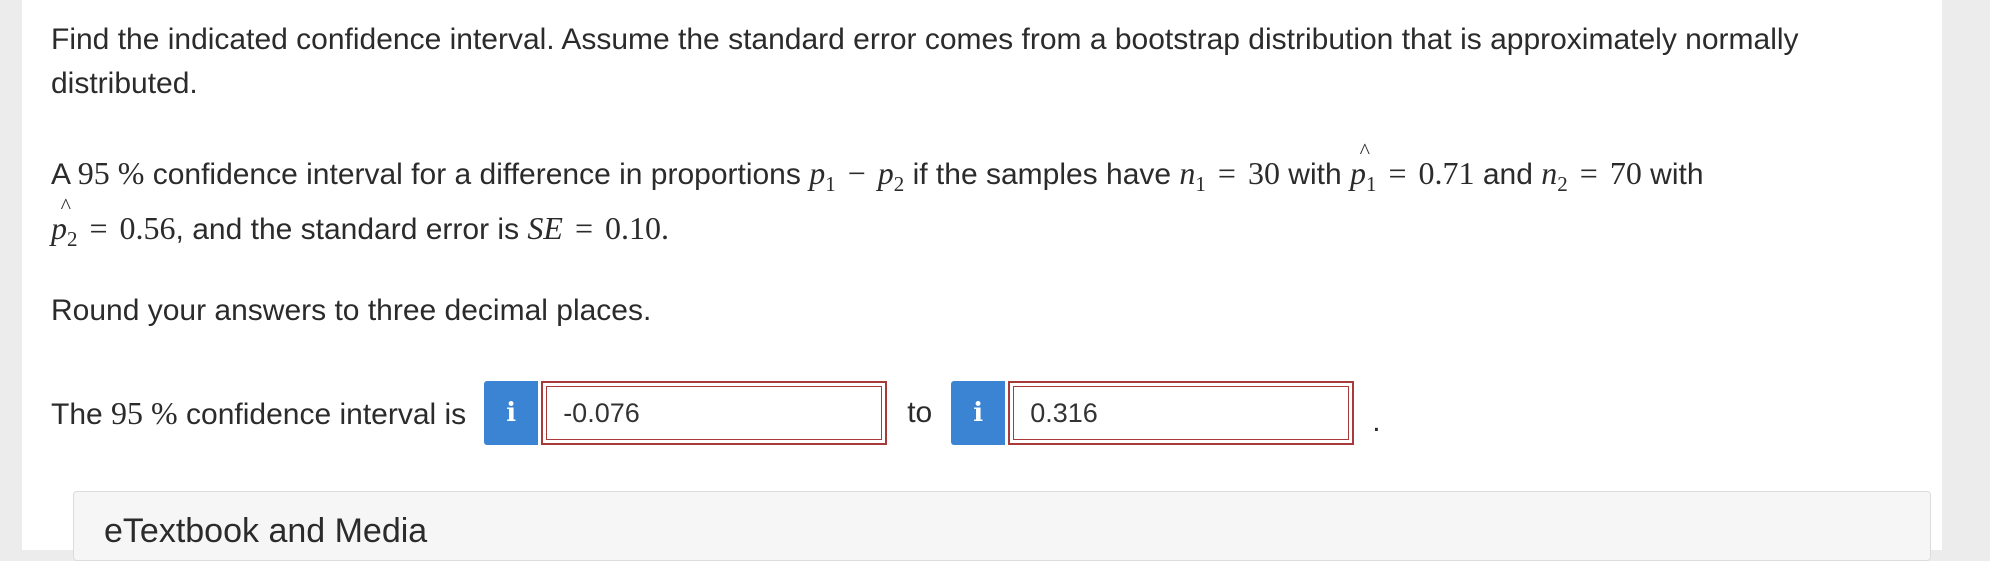  What do you see at coordinates (1508, 174) in the screenshot?
I see `problem-text: and` at bounding box center [1508, 174].